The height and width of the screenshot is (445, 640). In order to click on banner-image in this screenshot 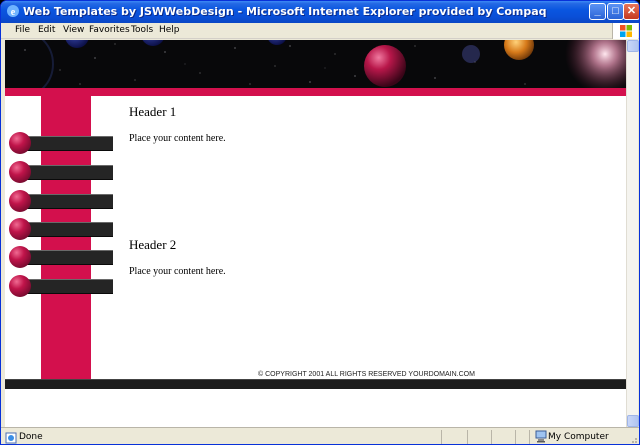, I will do `click(315, 64)`.